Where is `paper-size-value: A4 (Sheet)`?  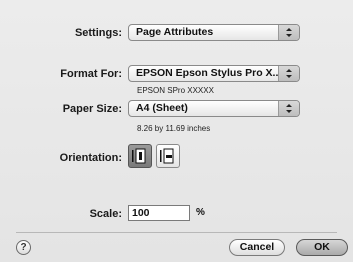 paper-size-value: A4 (Sheet) is located at coordinates (162, 108).